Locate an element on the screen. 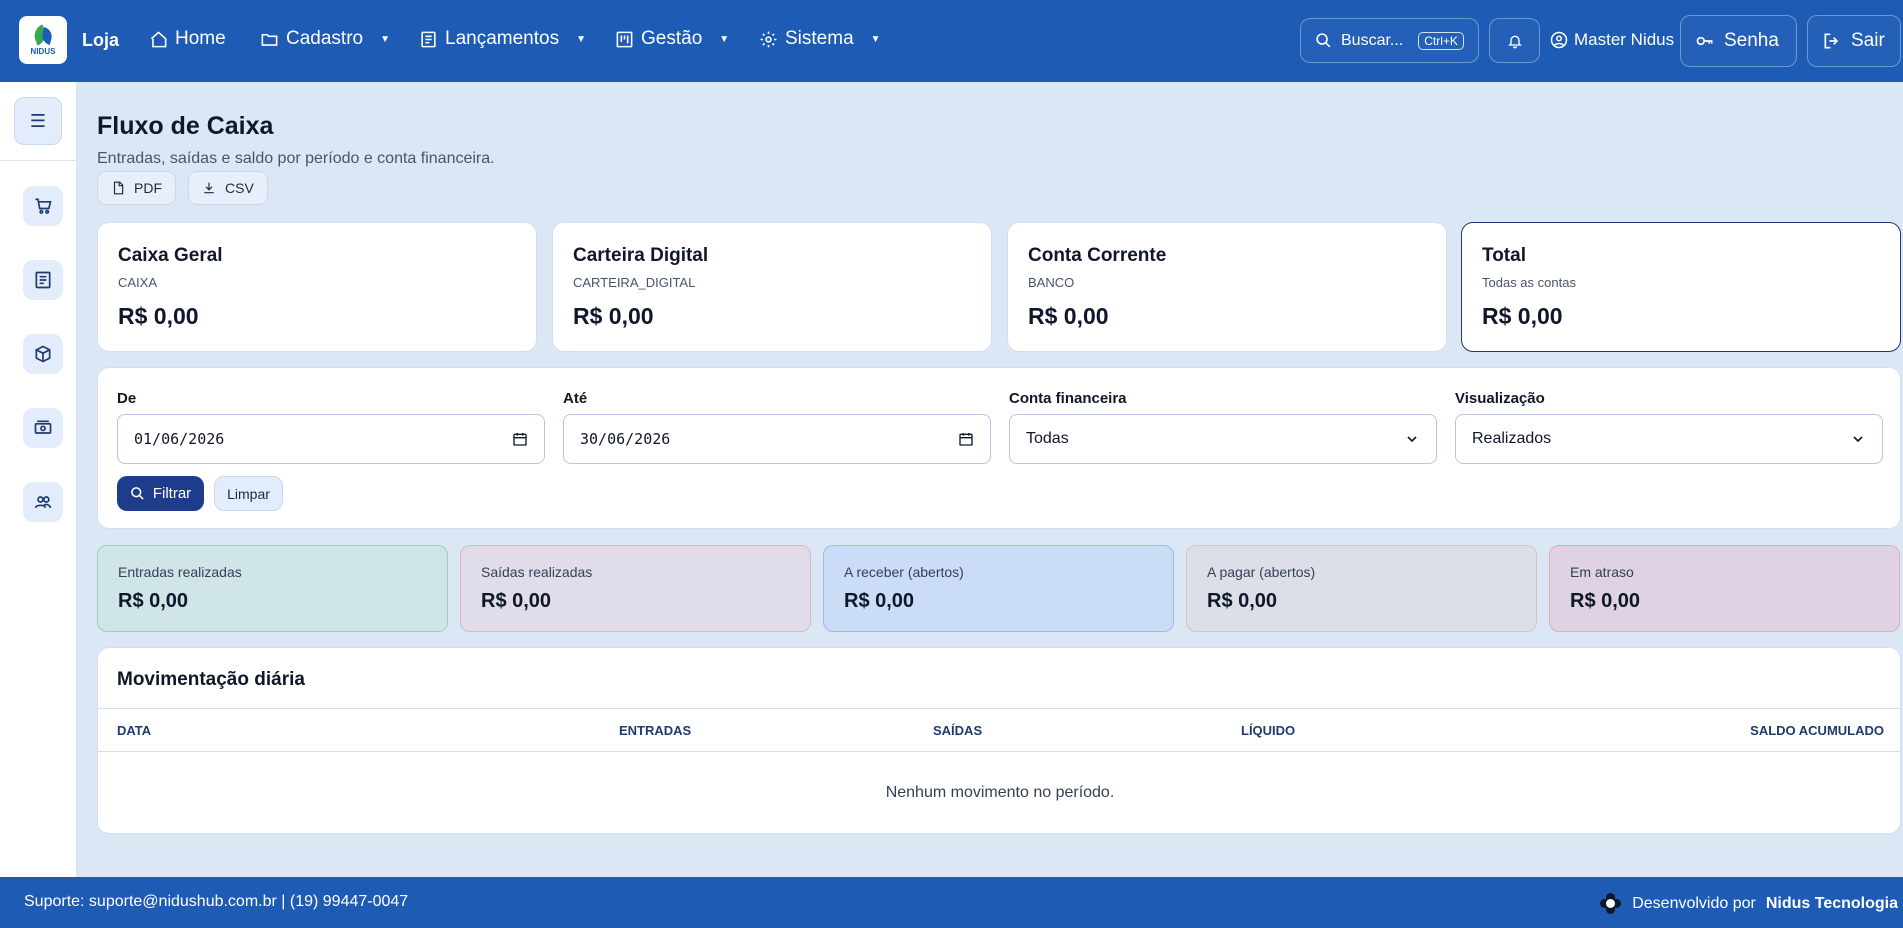  board-icon is located at coordinates (624, 39).